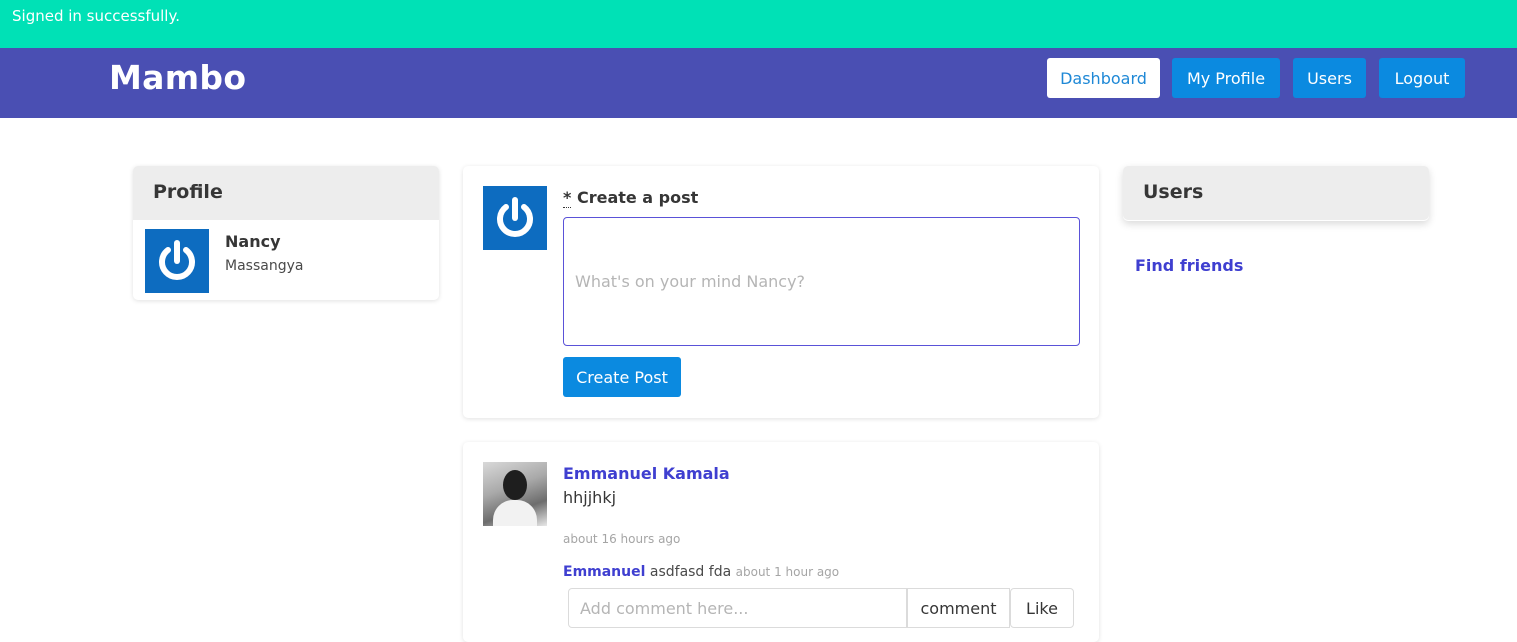 Image resolution: width=1517 pixels, height=642 pixels. Describe the element at coordinates (1226, 78) in the screenshot. I see `nav-my-profile-button: My Profile` at that location.